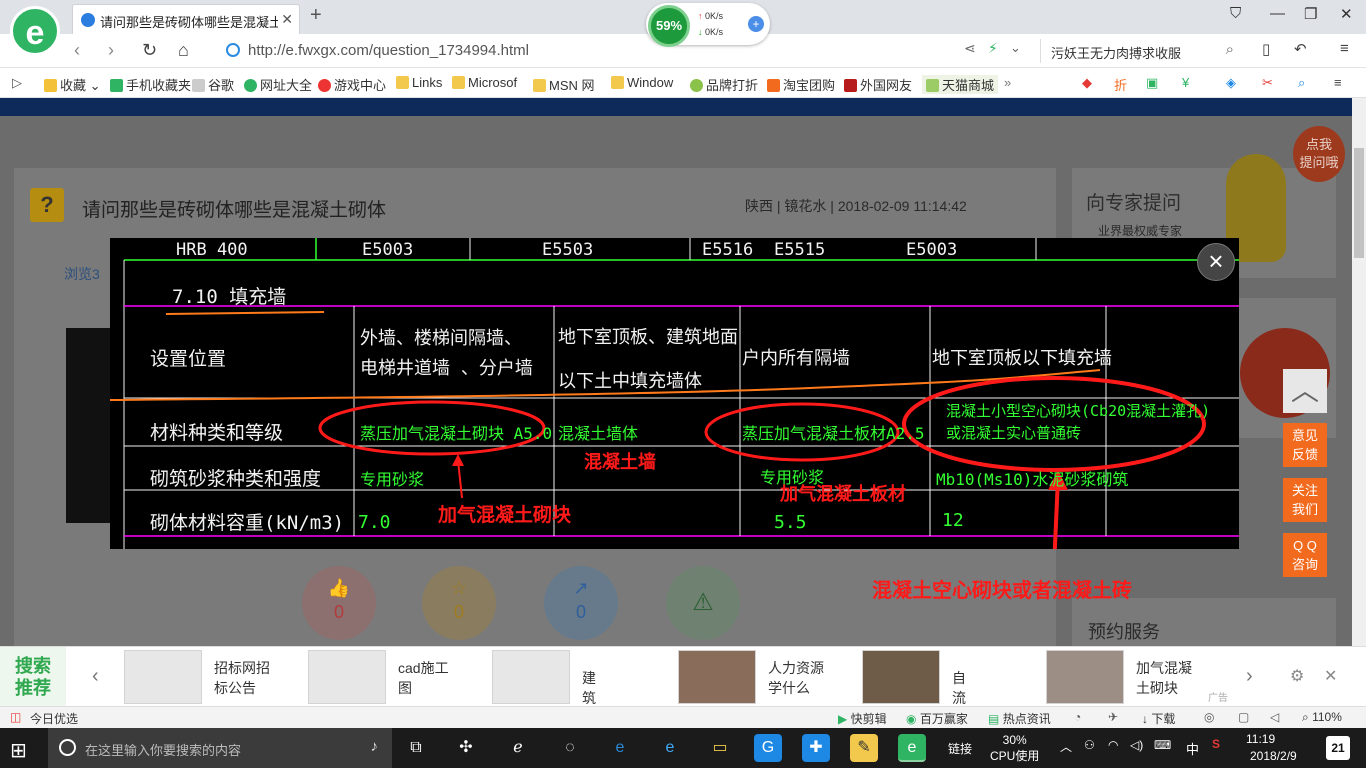 The width and height of the screenshot is (1366, 768). I want to click on file-explorer-icon: ▭, so click(720, 748).